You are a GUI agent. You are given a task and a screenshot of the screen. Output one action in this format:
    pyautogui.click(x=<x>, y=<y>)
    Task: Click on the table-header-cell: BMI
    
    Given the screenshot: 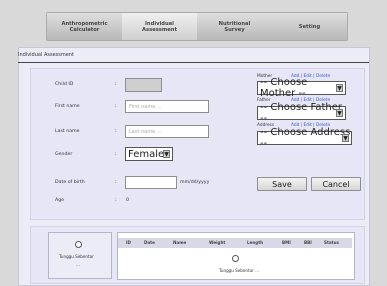 What is the action you would take?
    pyautogui.click(x=286, y=242)
    